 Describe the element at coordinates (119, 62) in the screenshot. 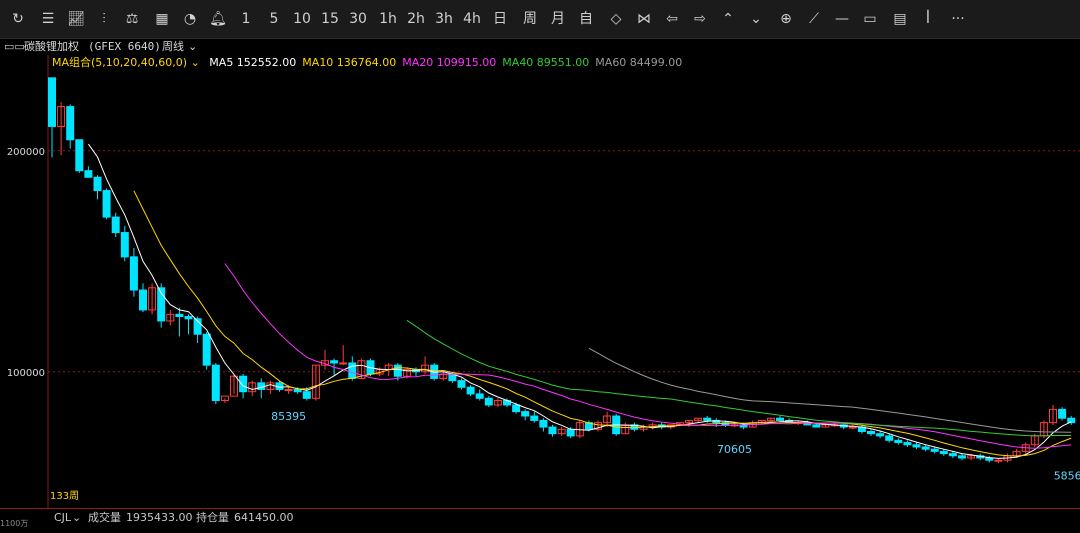

I see `ma-group-selector: MA组合(5,10,20,40,60,0)` at that location.